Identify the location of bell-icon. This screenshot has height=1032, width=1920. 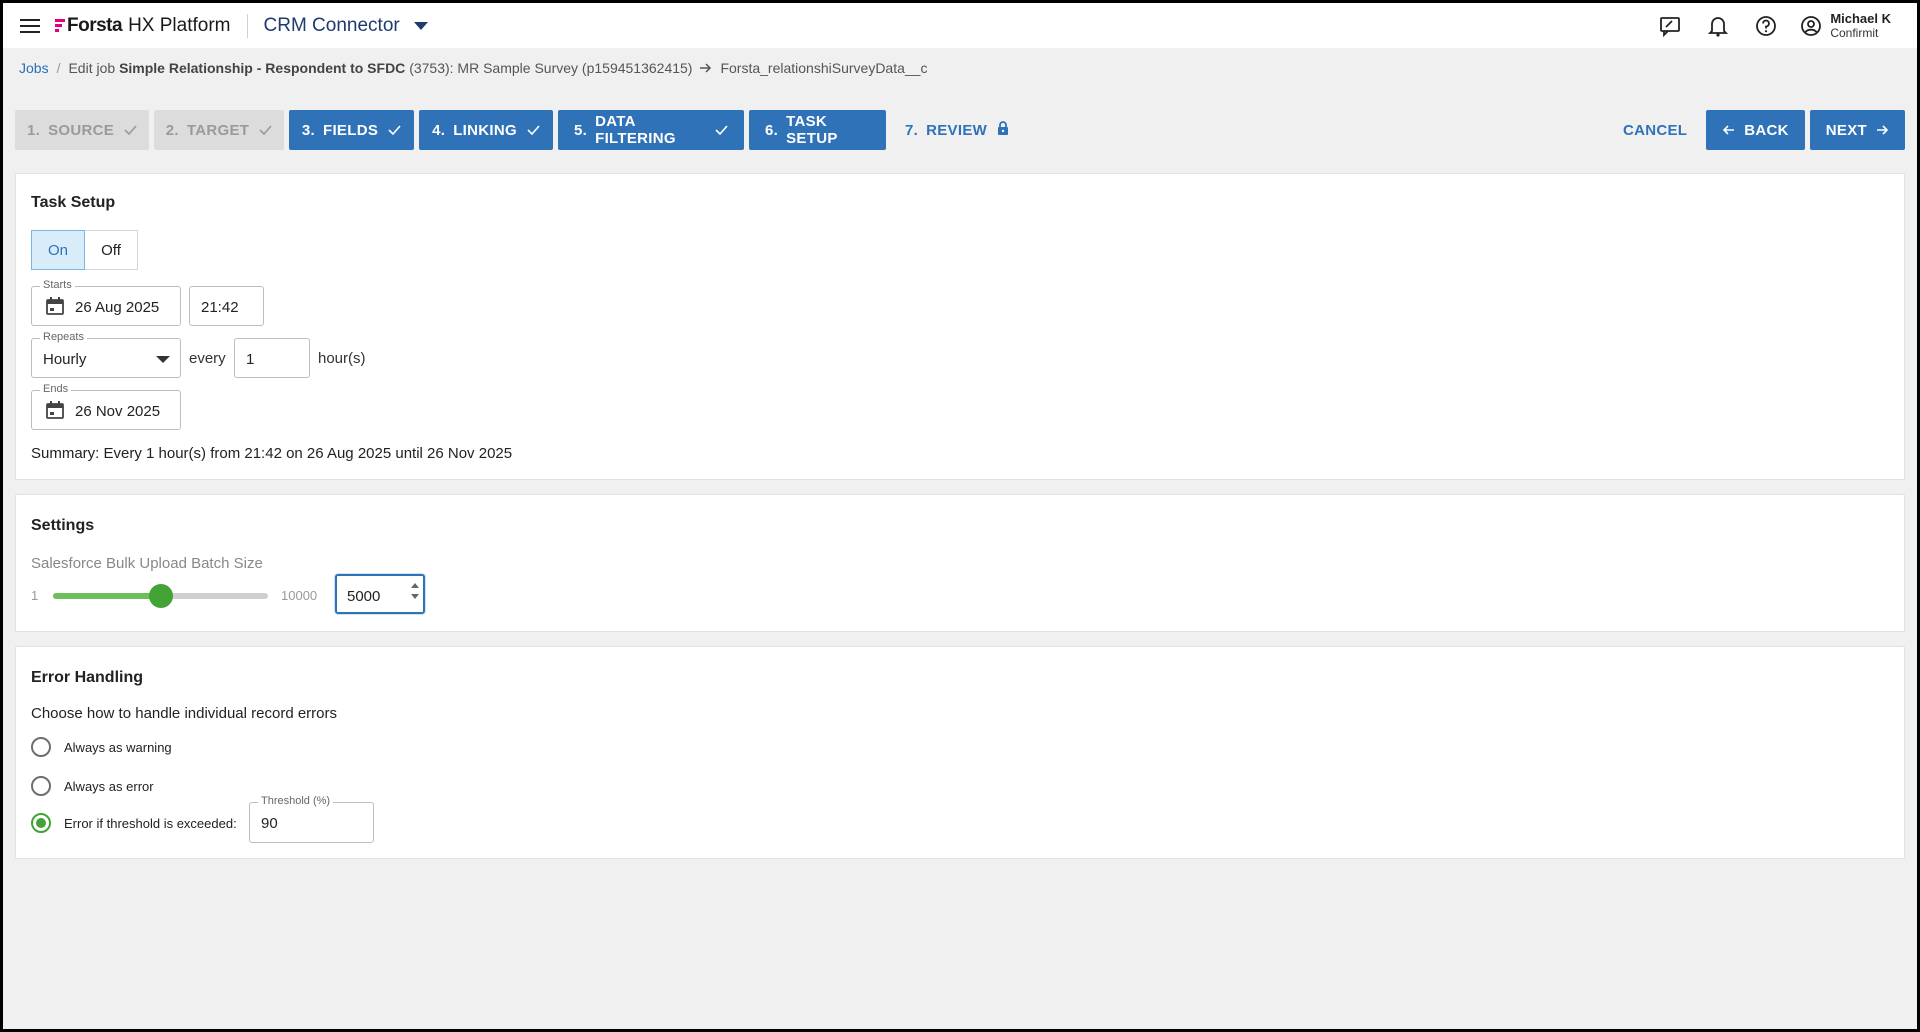
(1718, 26).